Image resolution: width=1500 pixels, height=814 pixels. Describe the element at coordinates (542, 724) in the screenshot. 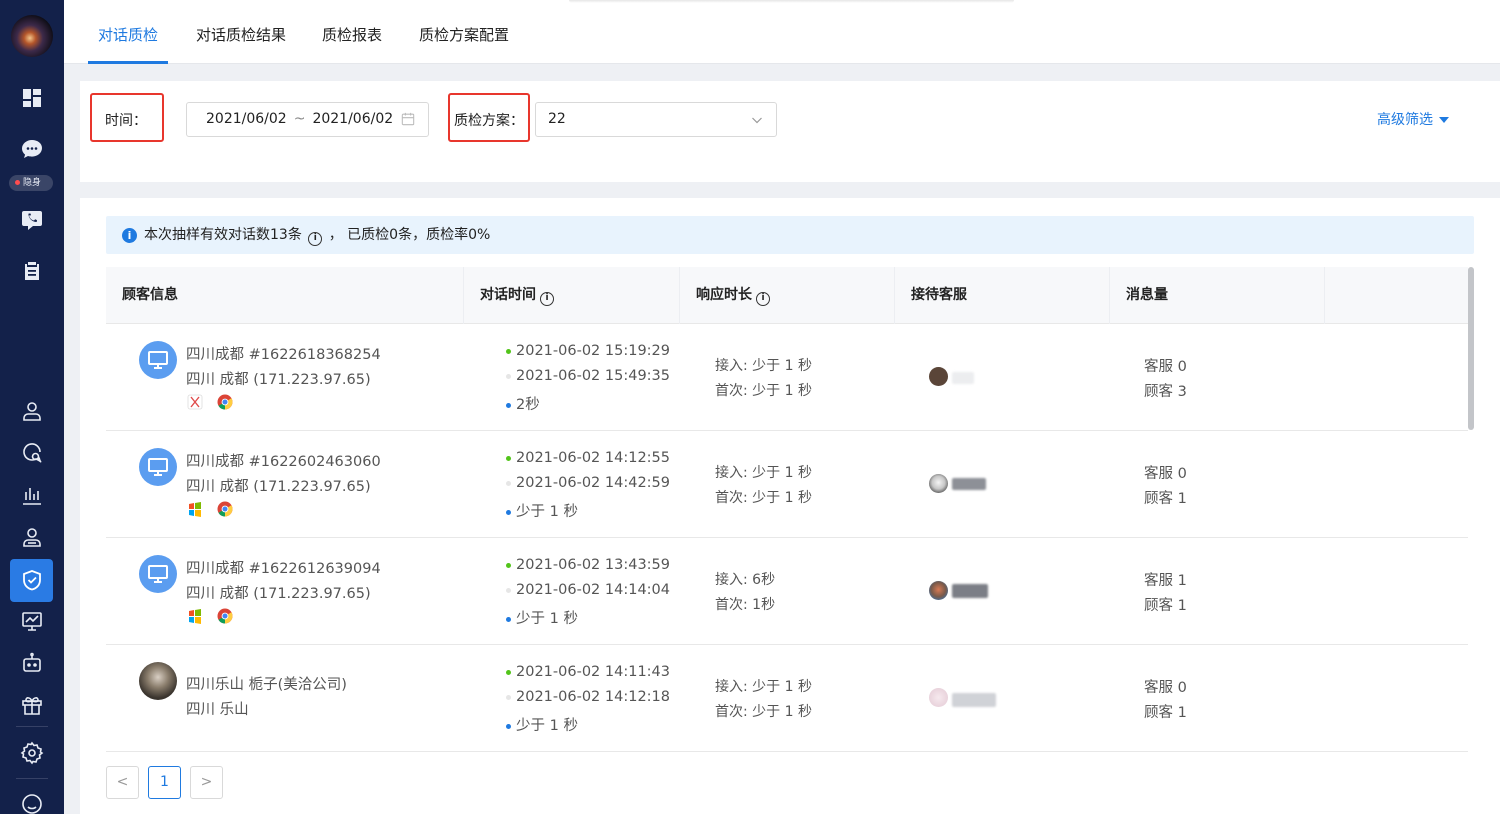

I see `dialogue-duration: 少于 1 秒` at that location.